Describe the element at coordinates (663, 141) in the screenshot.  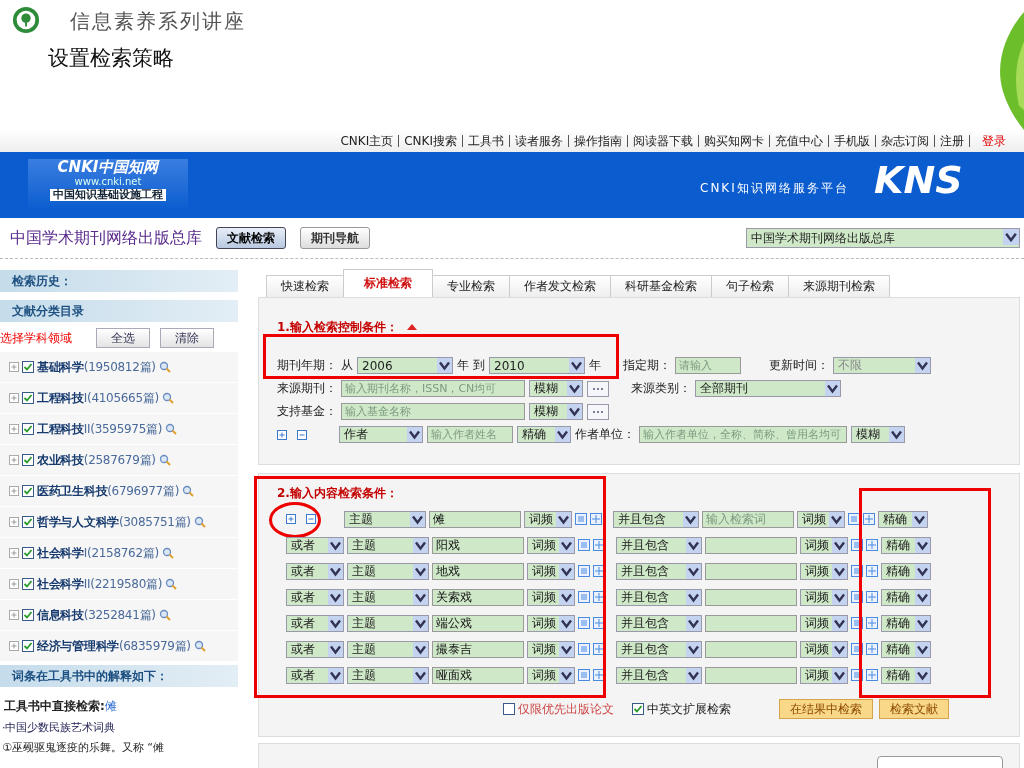
I see `top-link: 阅读器下载` at that location.